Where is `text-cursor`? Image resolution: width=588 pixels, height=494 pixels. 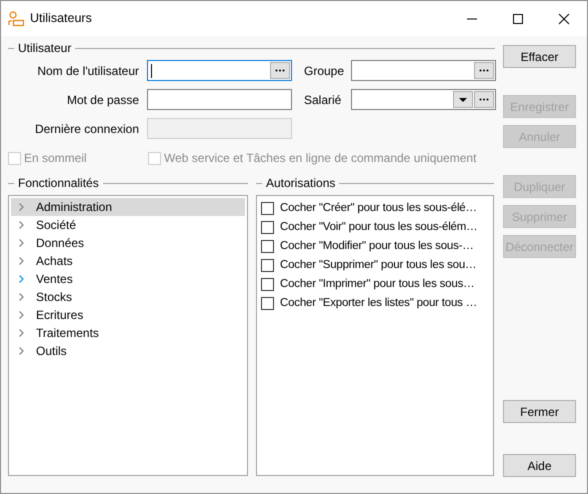 text-cursor is located at coordinates (151, 71).